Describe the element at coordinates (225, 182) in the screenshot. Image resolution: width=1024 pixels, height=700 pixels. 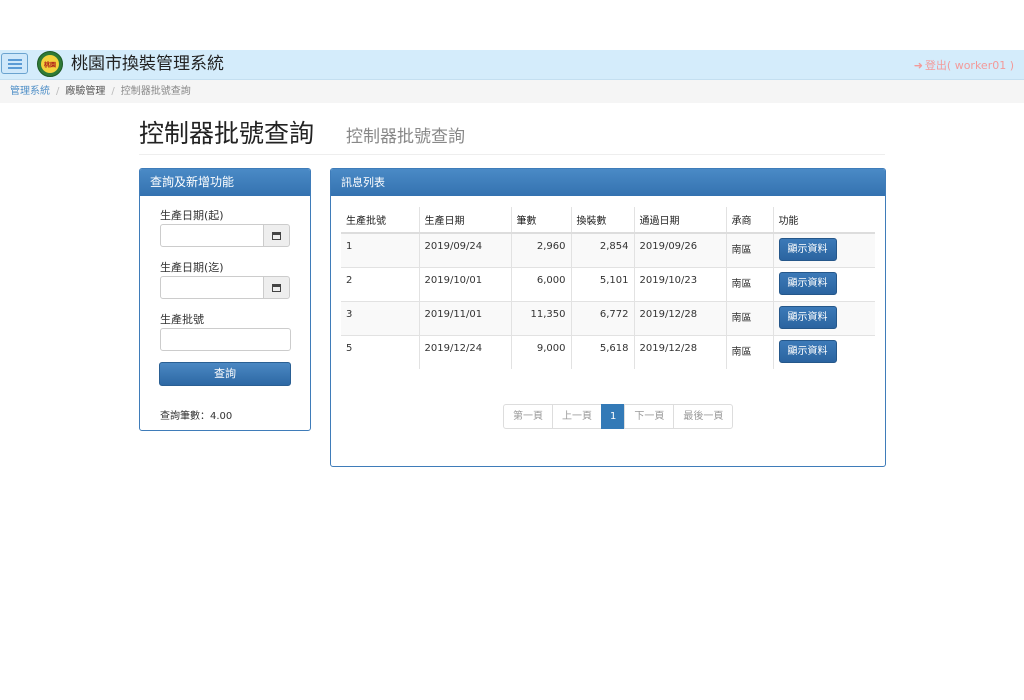
I see `query-panel-heading: 查詢及新增功能` at that location.